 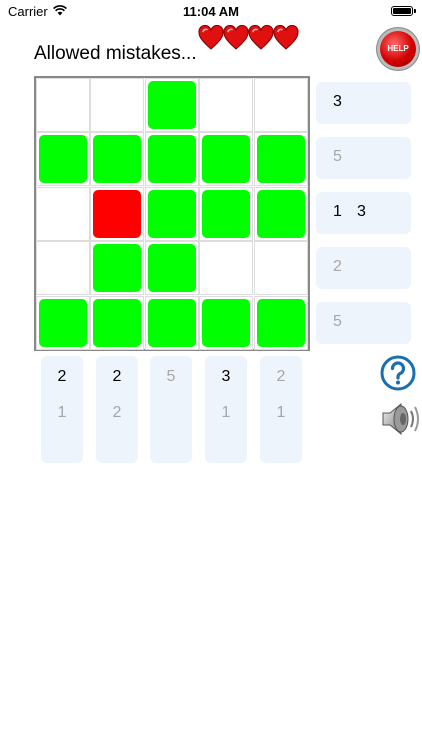 I want to click on row-clue: 3, so click(x=363, y=103).